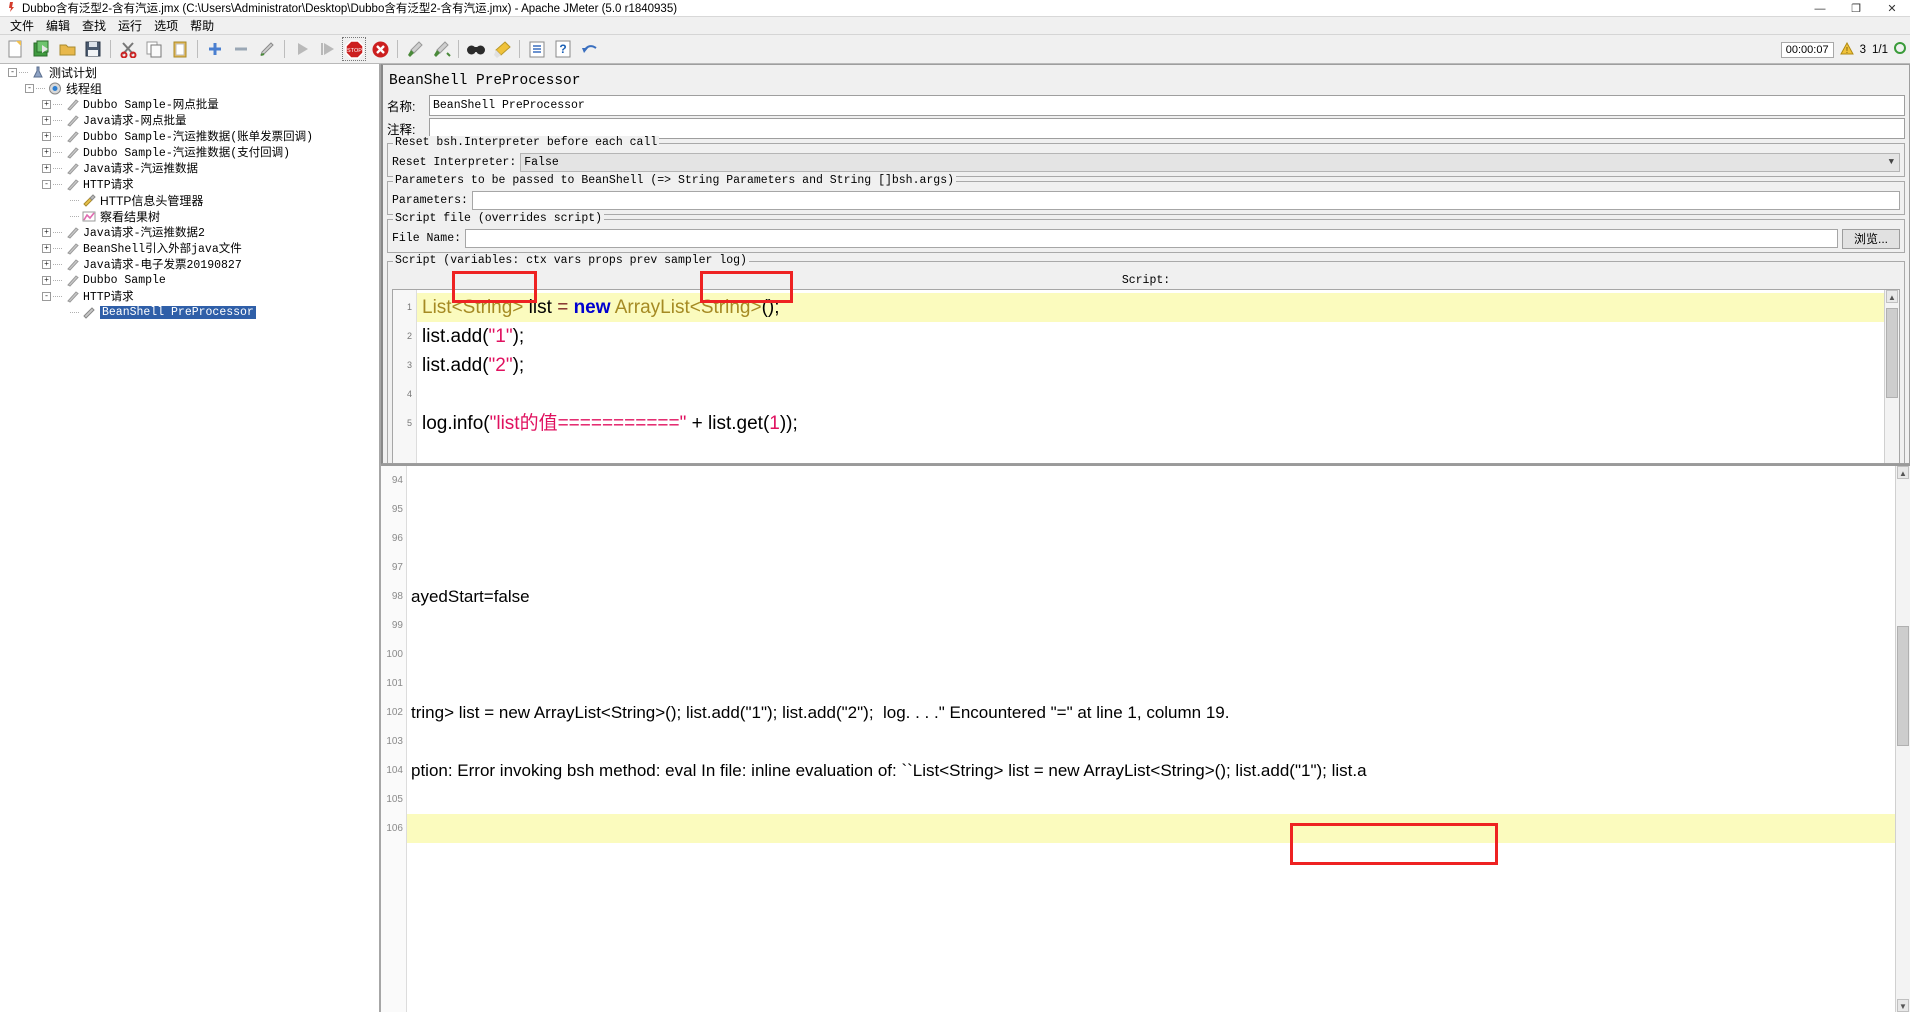 Image resolution: width=1910 pixels, height=1012 pixels. Describe the element at coordinates (302, 49) in the screenshot. I see `play-icon` at that location.